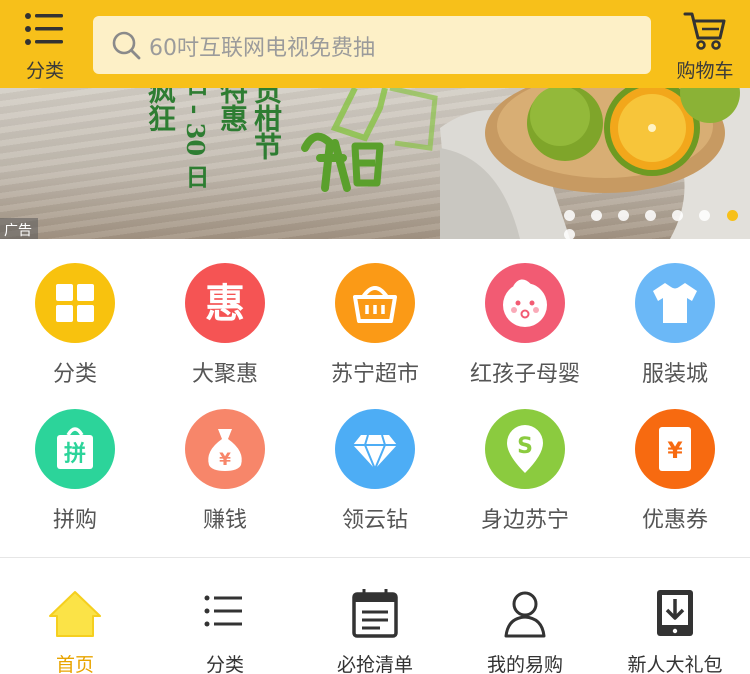 Image resolution: width=750 pixels, height=674 pixels. What do you see at coordinates (525, 446) in the screenshot?
I see `svg-text: S` at bounding box center [525, 446].